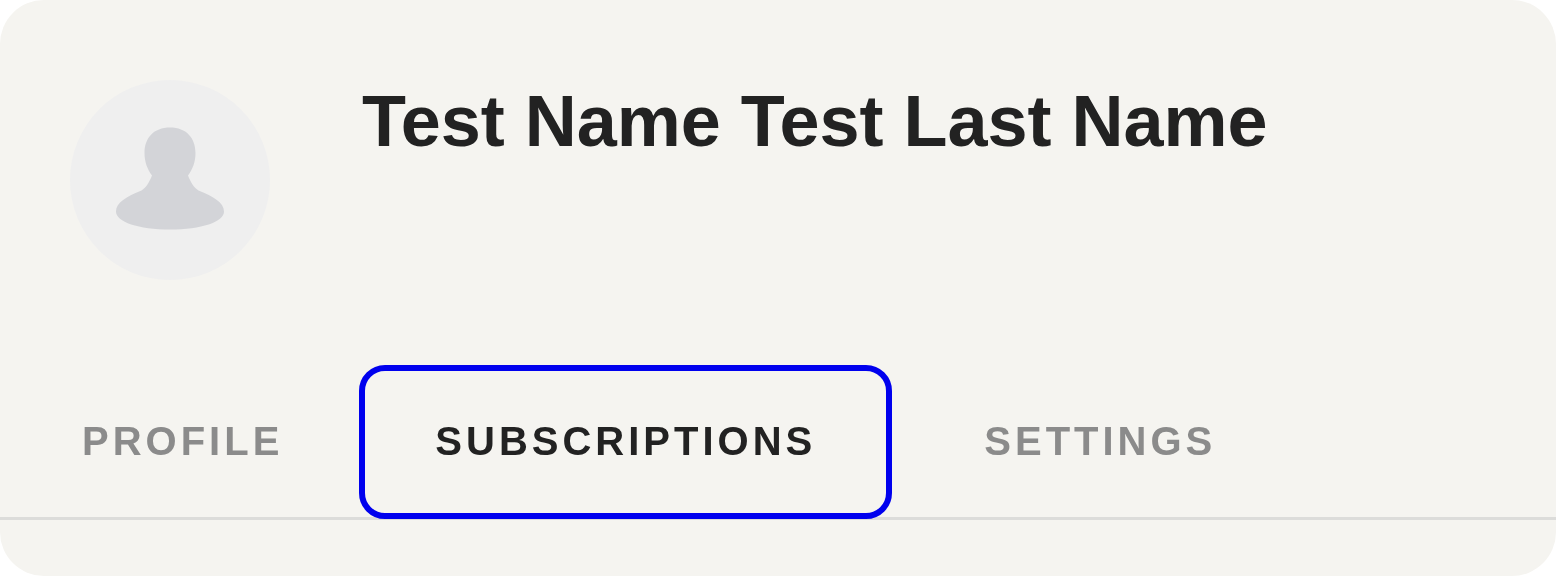  What do you see at coordinates (626, 441) in the screenshot?
I see `tab: SUBSCRIPTIONS` at bounding box center [626, 441].